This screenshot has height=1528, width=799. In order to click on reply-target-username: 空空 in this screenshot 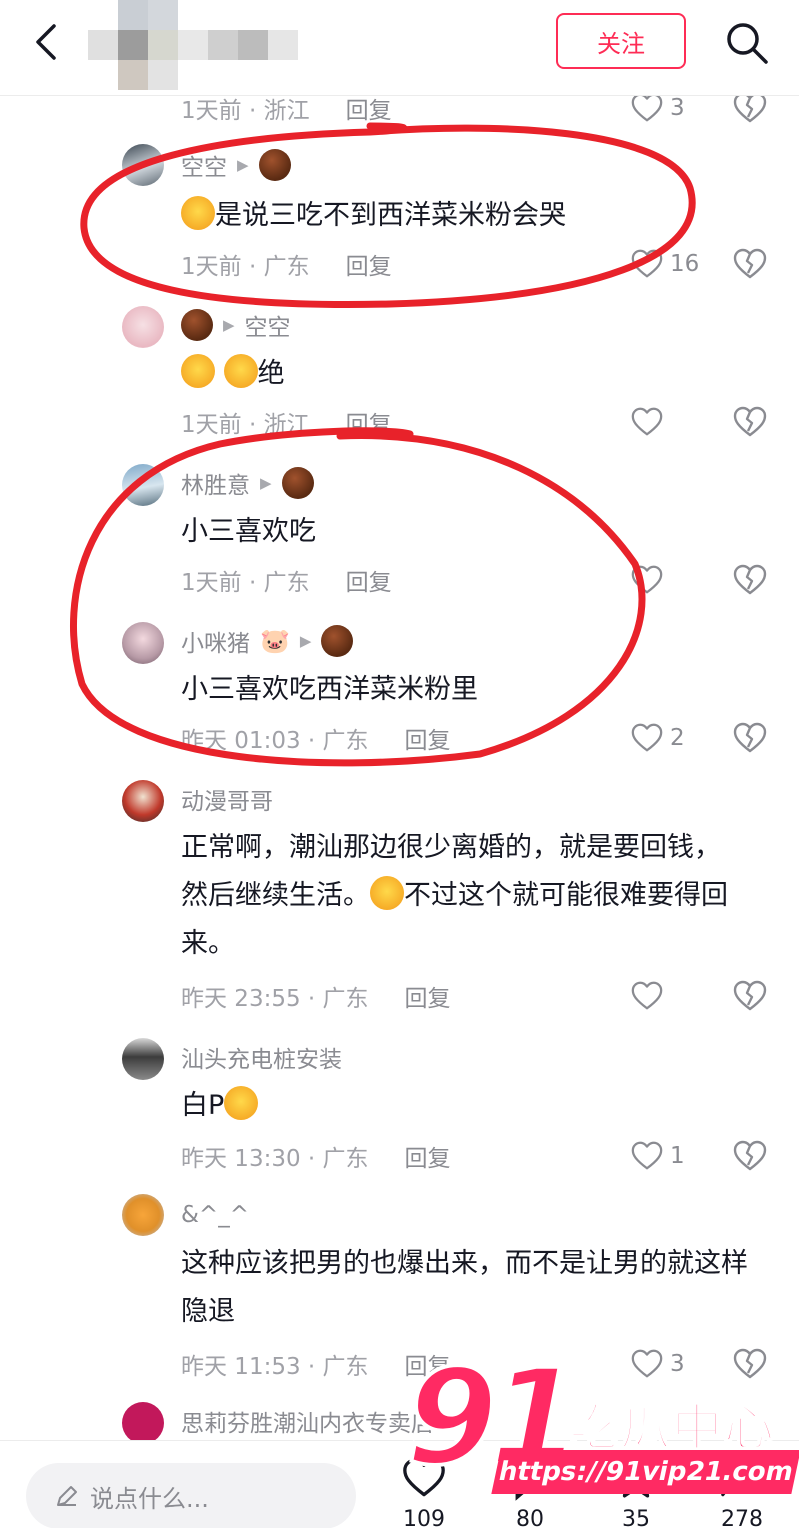, I will do `click(268, 325)`.